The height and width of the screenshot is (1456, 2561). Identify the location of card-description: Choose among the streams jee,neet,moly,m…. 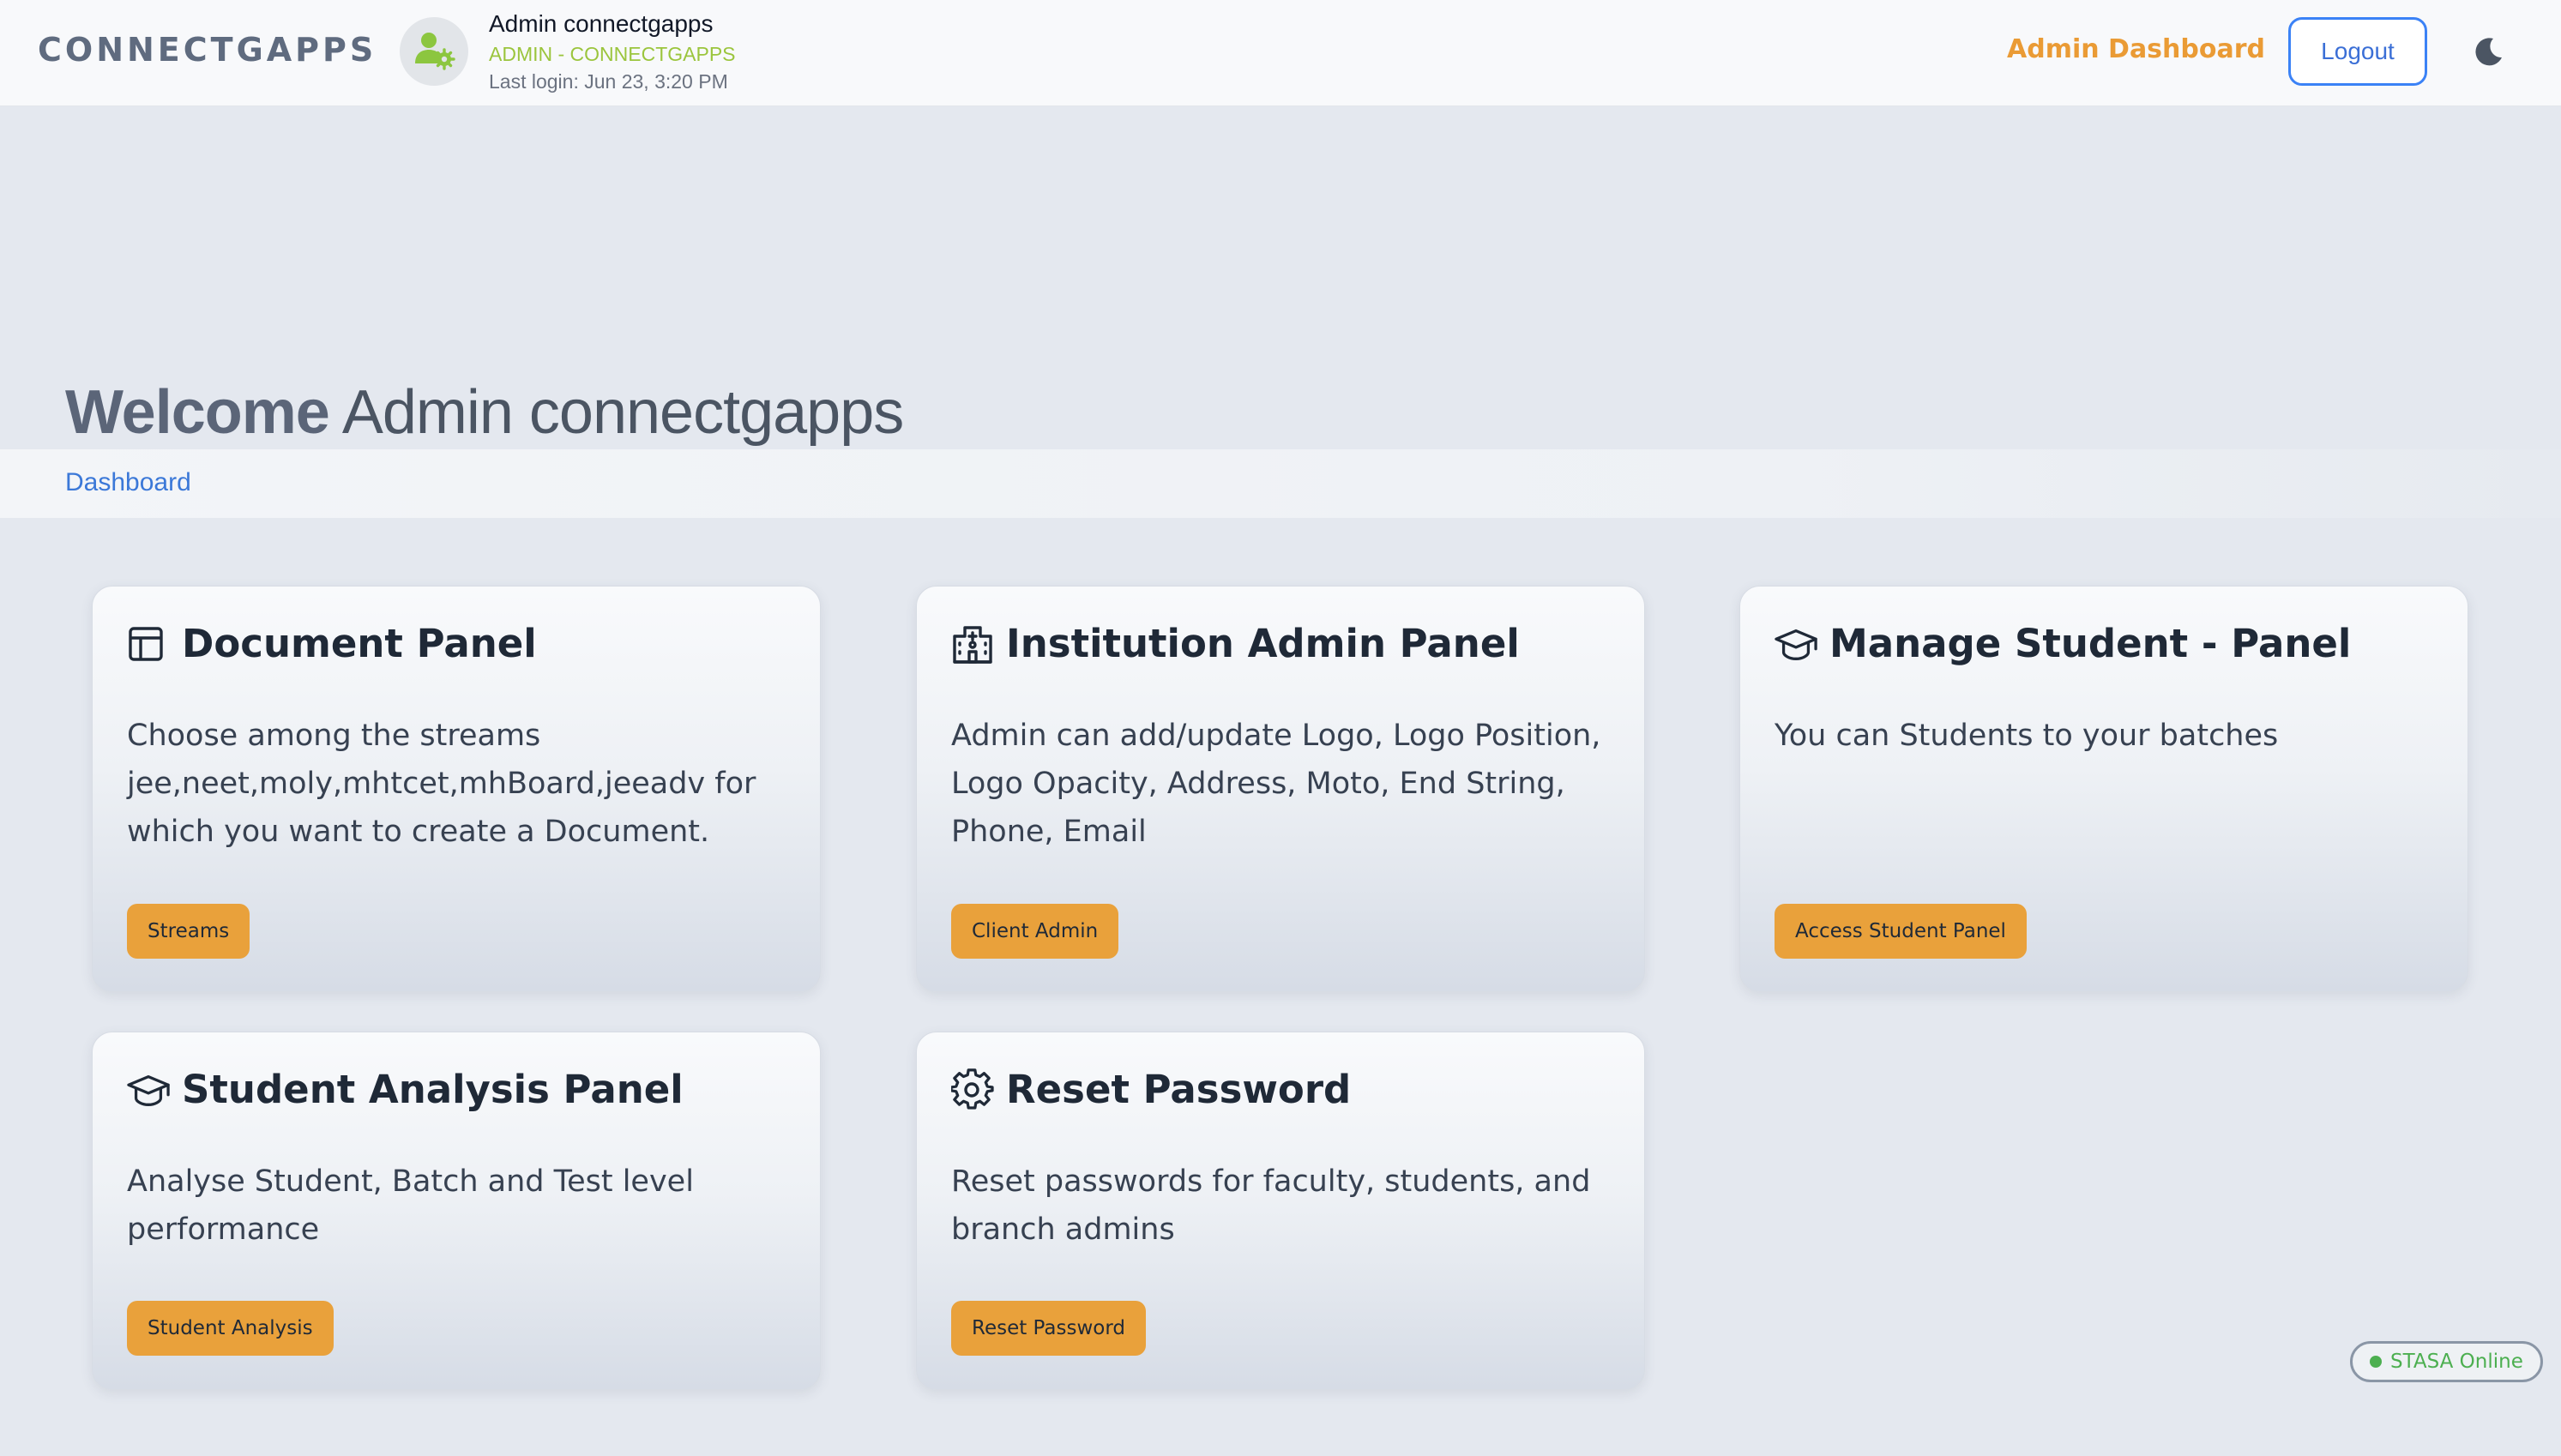
(442, 784).